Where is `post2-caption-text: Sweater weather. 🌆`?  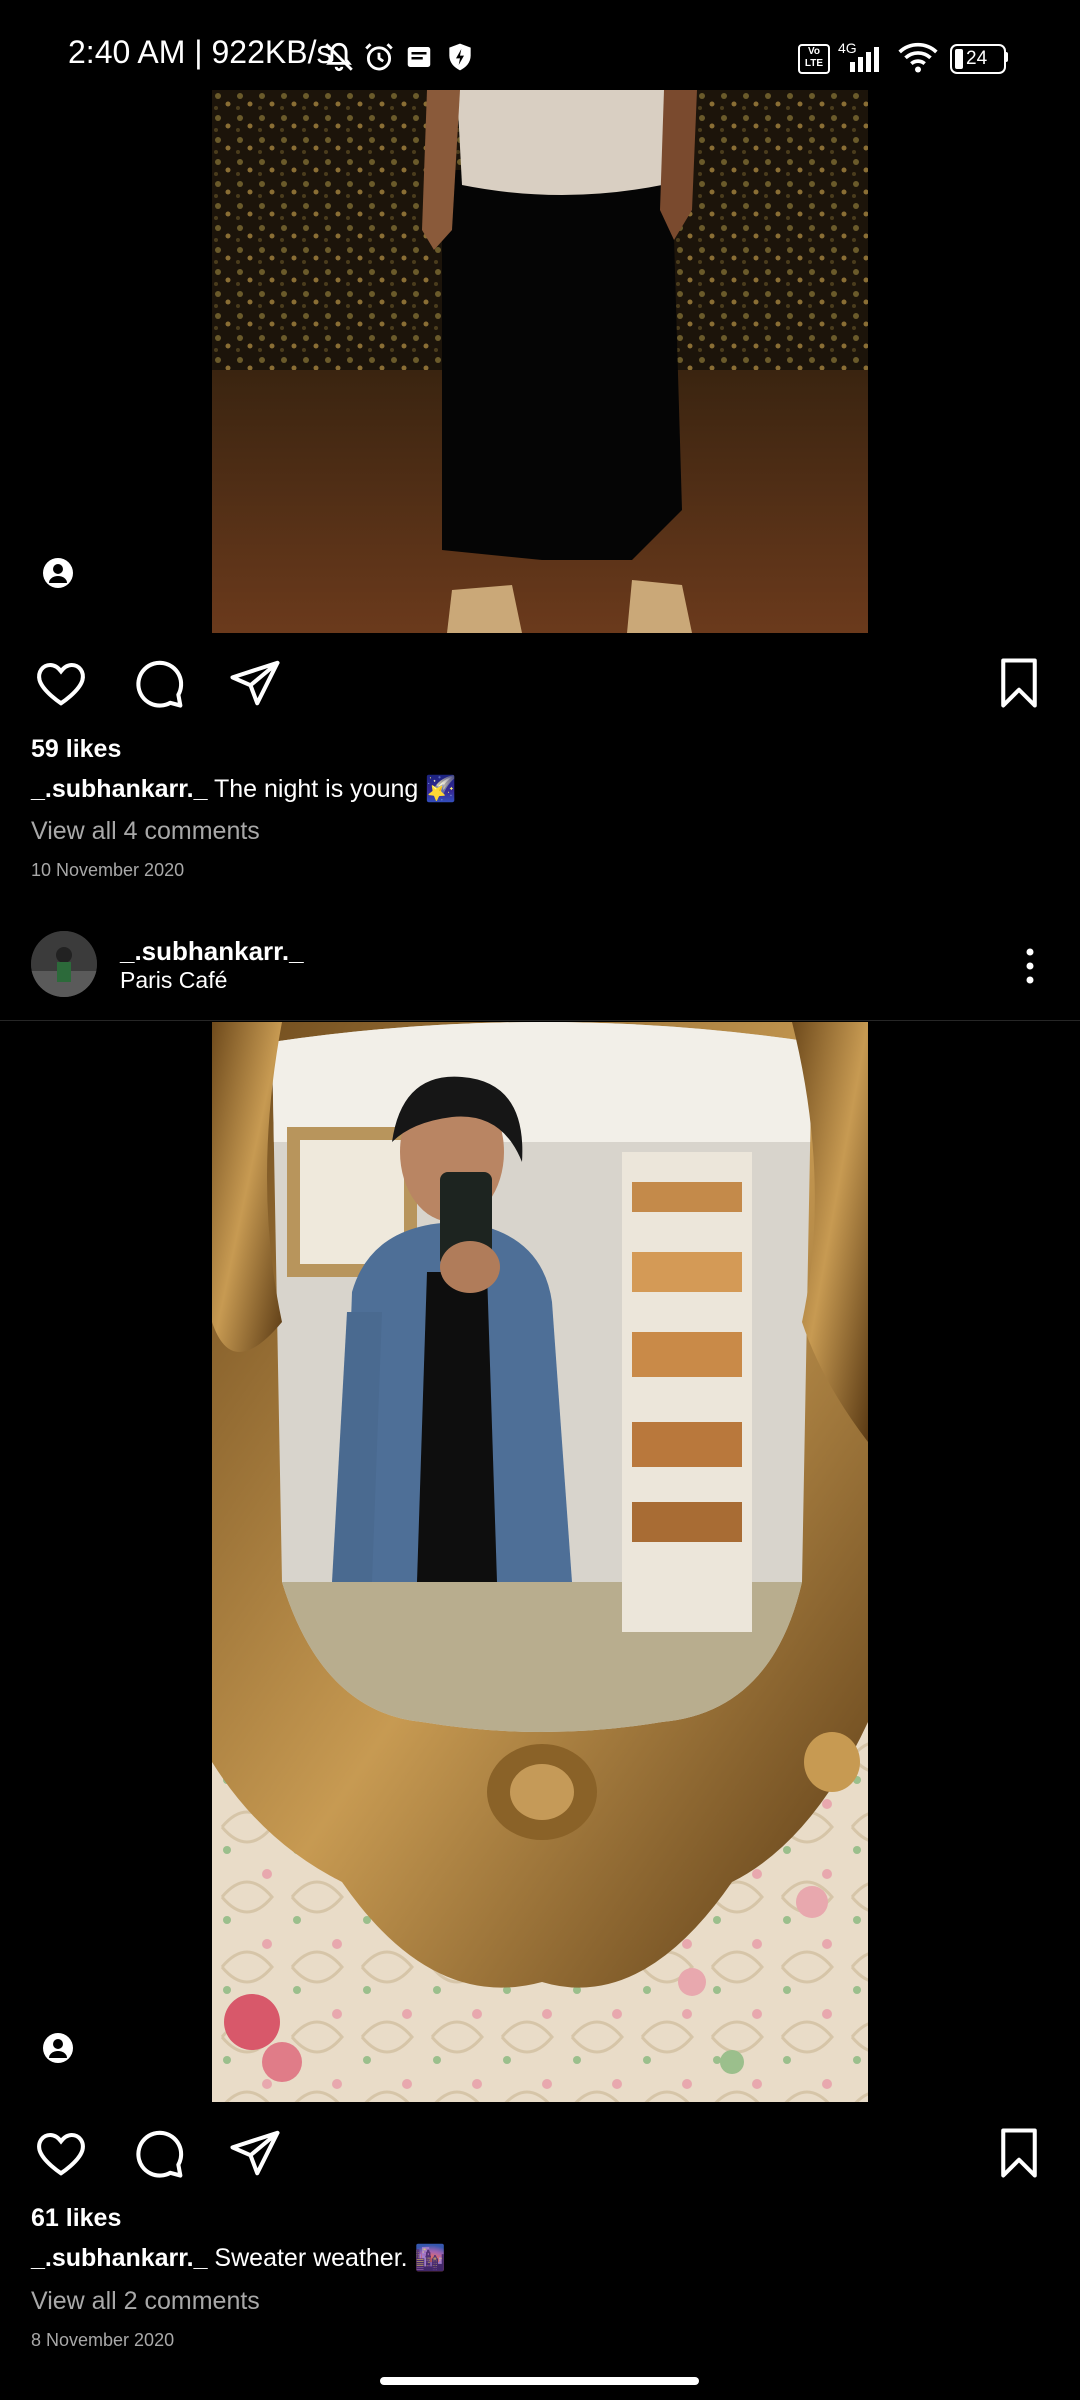 post2-caption-text: Sweater weather. 🌆 is located at coordinates (326, 2258).